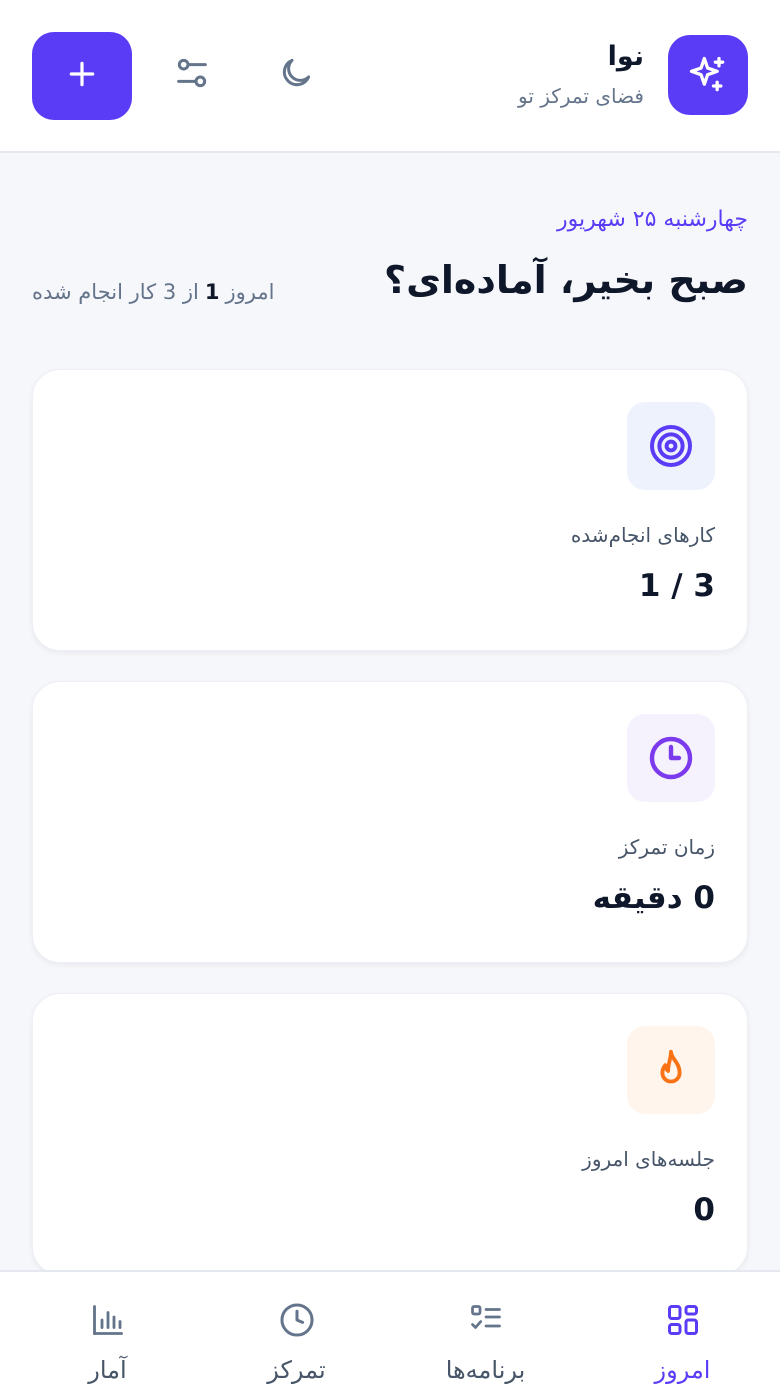  I want to click on current-date: چهارشنبه ۲۵ شهریور, so click(652, 219).